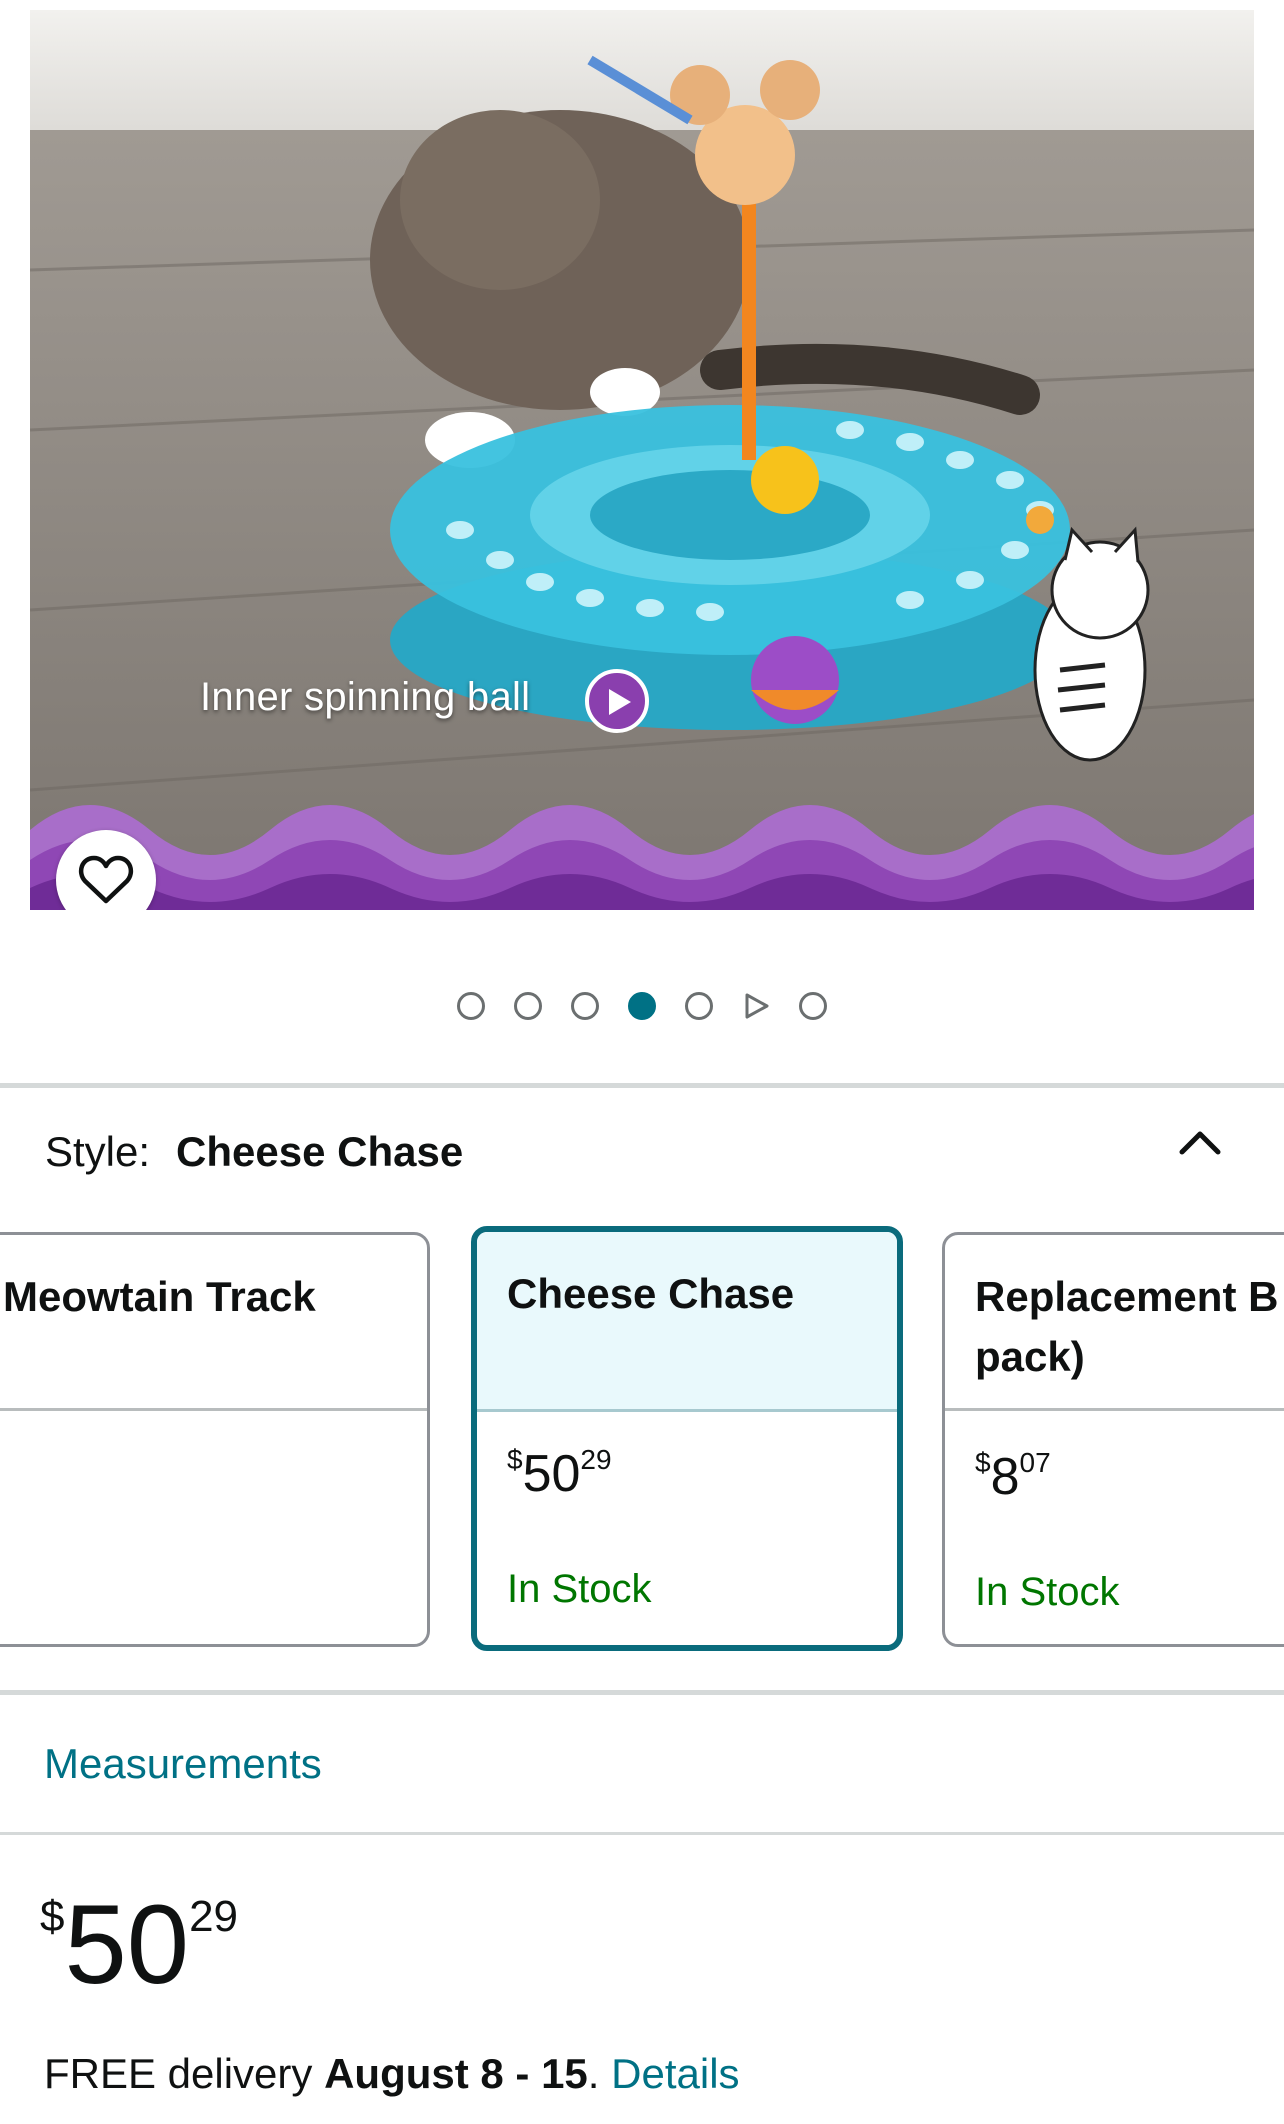  I want to click on style-selector-header: Style: Cheese Chase, so click(254, 1152).